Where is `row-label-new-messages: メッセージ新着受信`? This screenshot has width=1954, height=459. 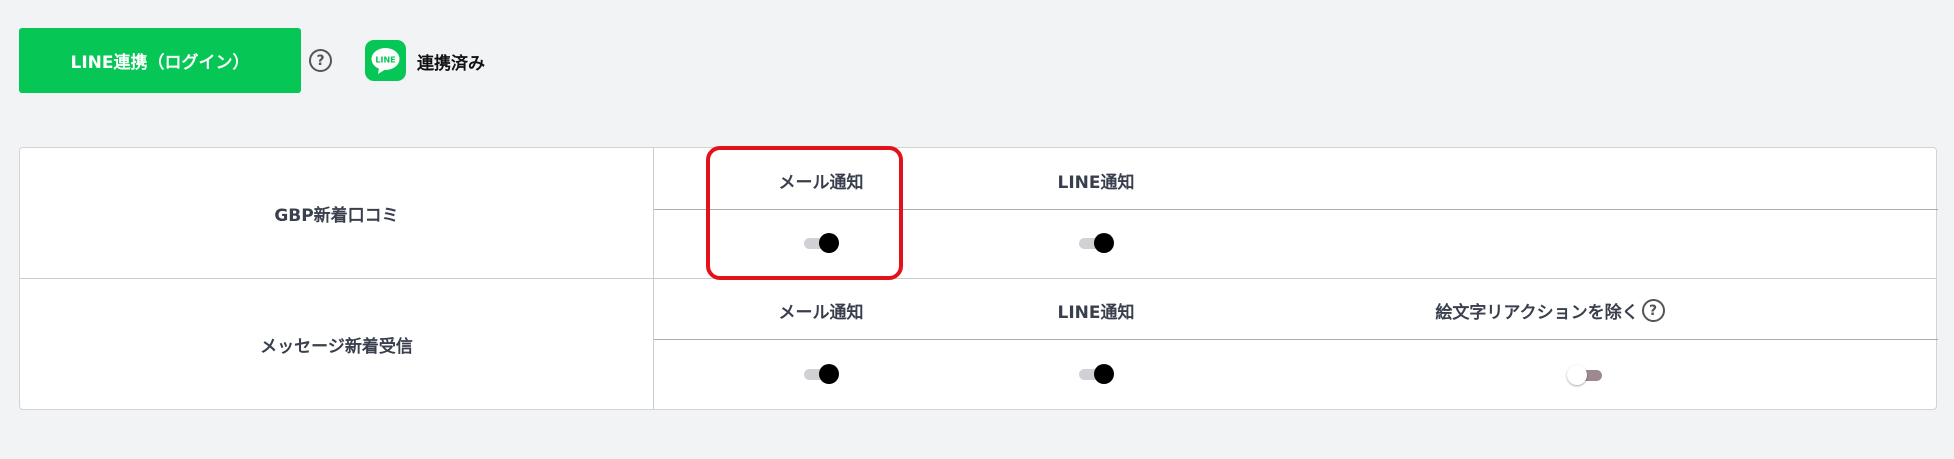 row-label-new-messages: メッセージ新着受信 is located at coordinates (336, 347).